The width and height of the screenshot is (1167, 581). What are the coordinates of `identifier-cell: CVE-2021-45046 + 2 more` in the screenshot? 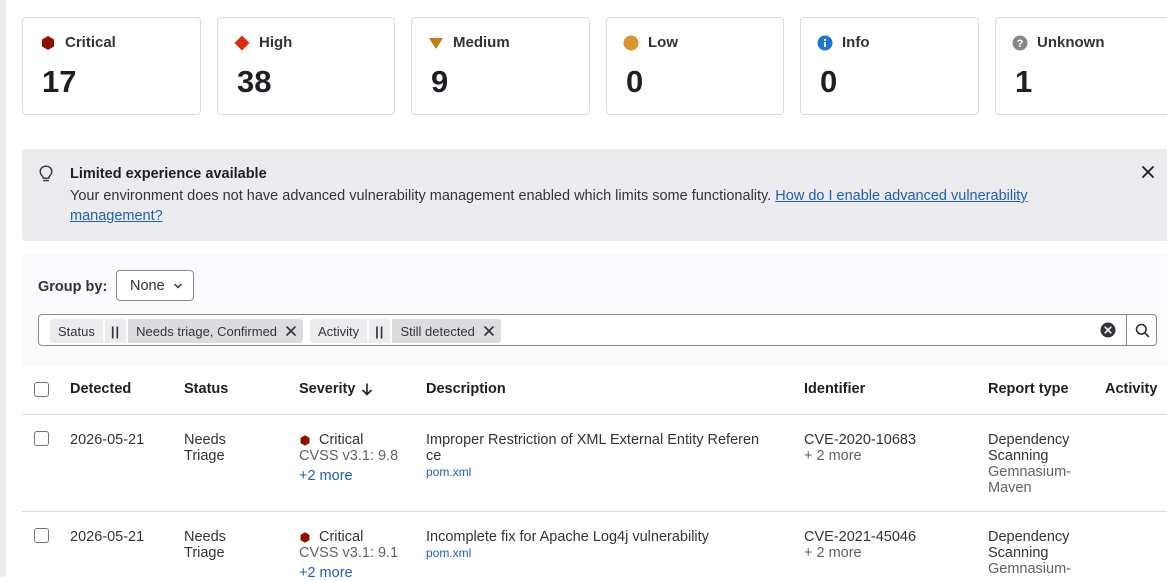 It's located at (860, 545).